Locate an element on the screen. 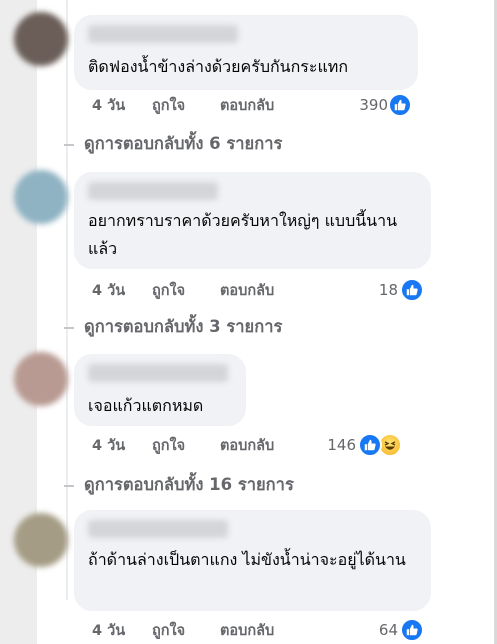 Image resolution: width=497 pixels, height=644 pixels. reaction-count: 390 is located at coordinates (373, 105).